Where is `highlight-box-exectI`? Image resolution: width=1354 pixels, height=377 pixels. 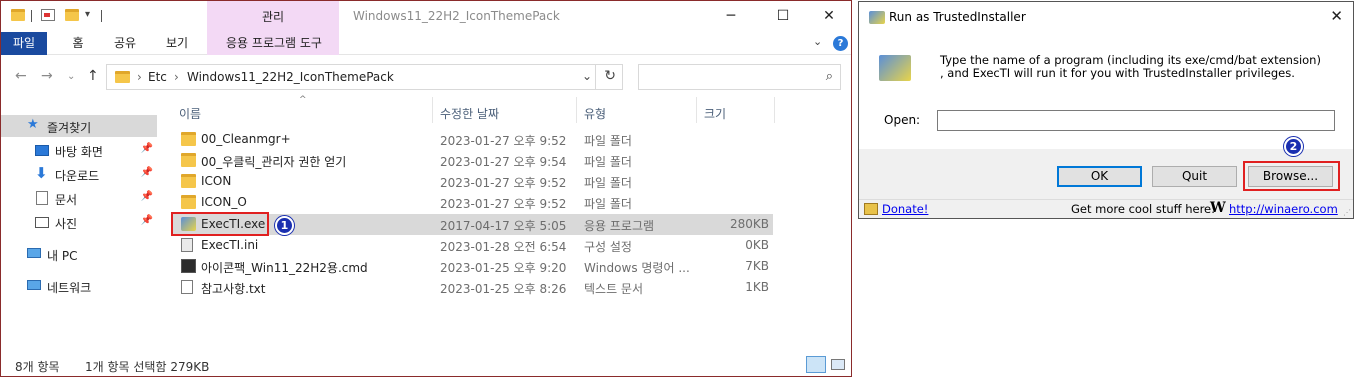 highlight-box-exectI is located at coordinates (220, 224).